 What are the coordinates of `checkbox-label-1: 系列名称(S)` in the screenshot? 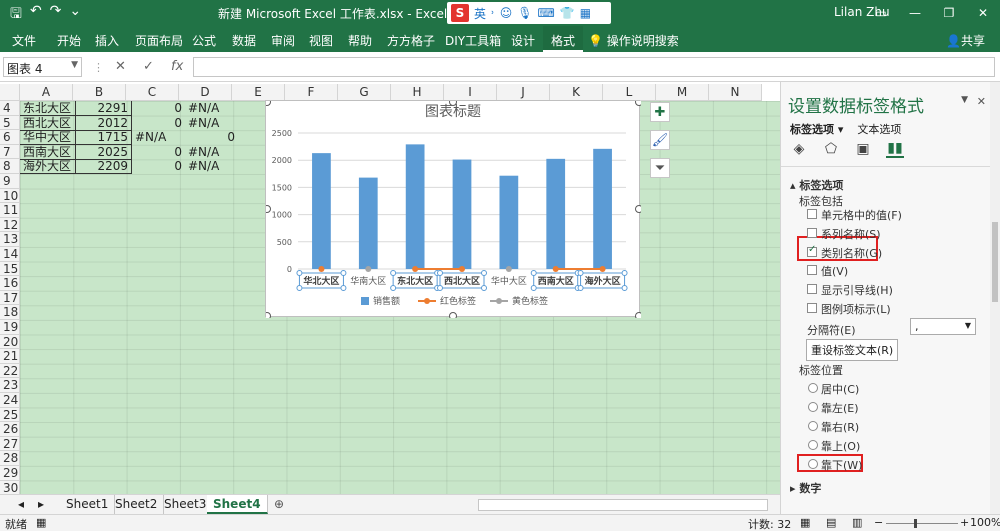 It's located at (851, 234).